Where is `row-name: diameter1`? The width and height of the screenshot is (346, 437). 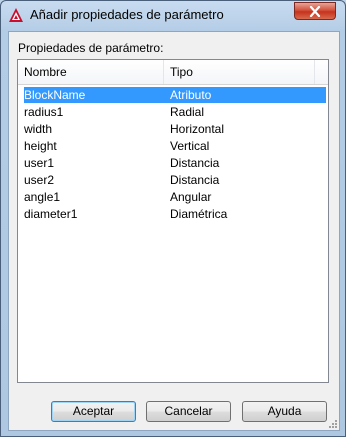
row-name: diameter1 is located at coordinates (51, 214).